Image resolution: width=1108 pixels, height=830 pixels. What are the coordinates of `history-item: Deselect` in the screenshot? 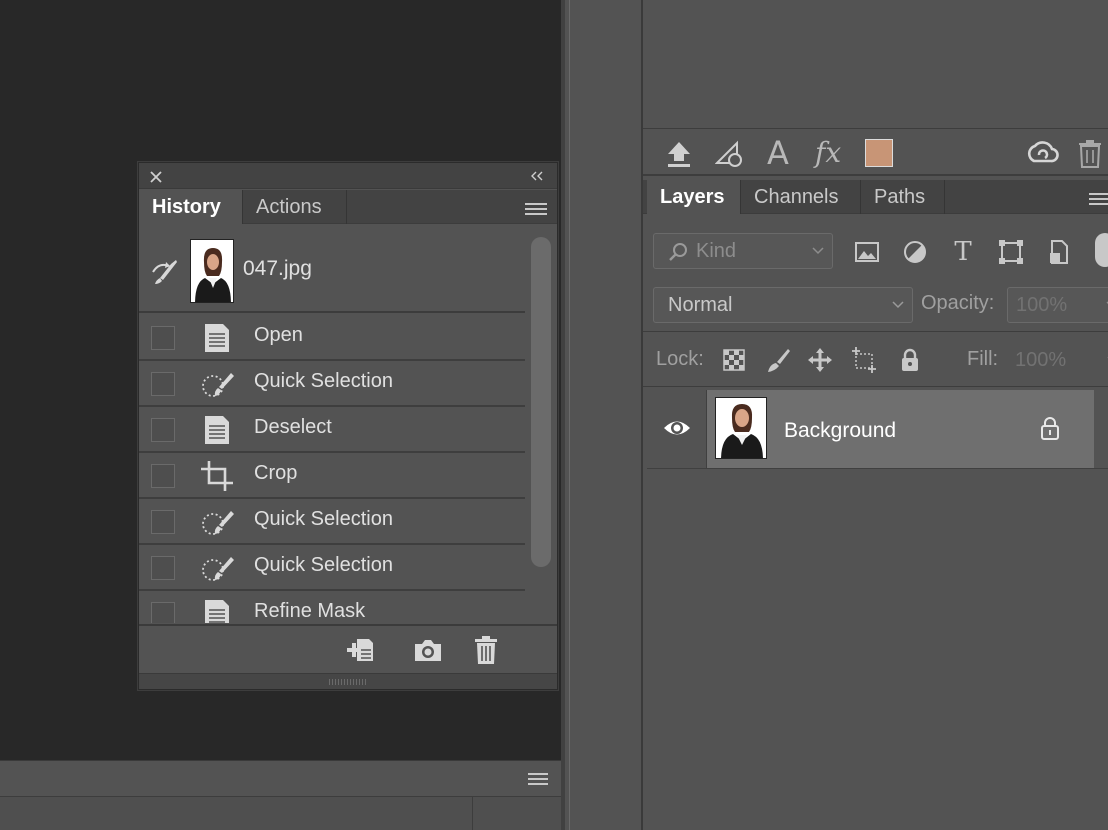 It's located at (332, 430).